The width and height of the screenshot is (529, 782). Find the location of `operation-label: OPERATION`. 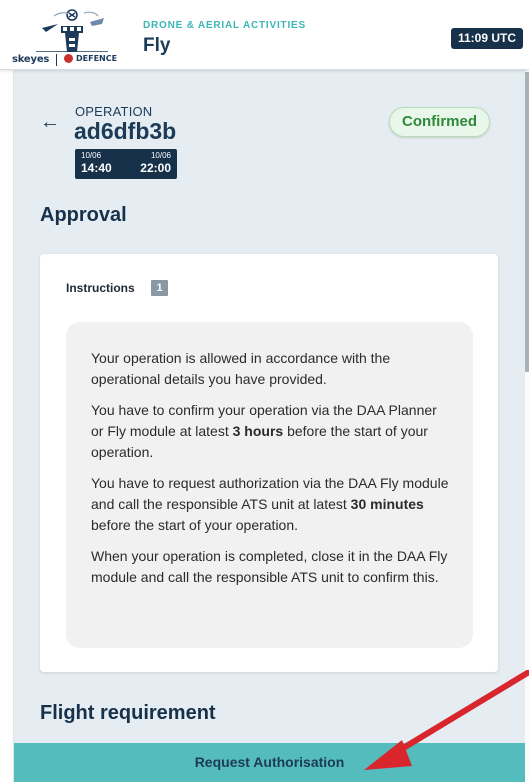

operation-label: OPERATION is located at coordinates (114, 111).